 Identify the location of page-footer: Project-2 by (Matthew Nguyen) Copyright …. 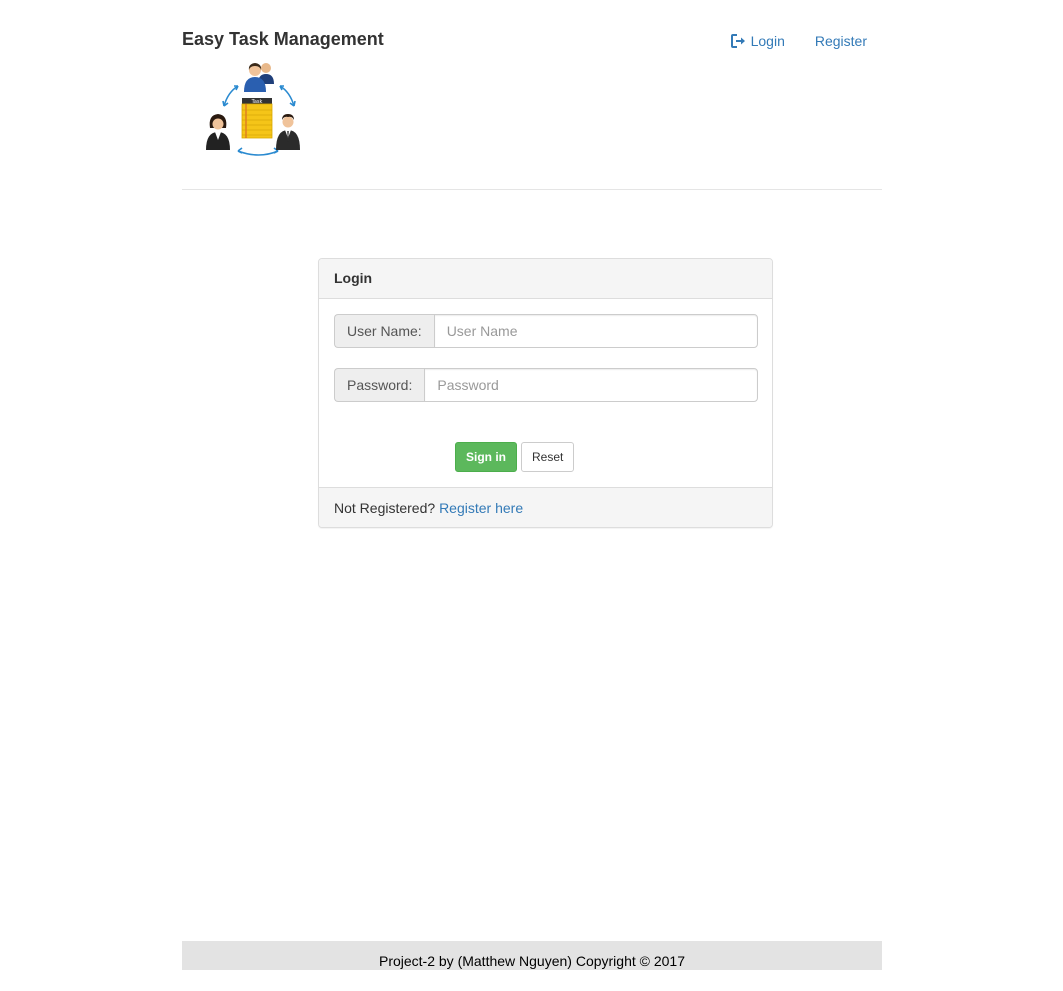
(532, 955).